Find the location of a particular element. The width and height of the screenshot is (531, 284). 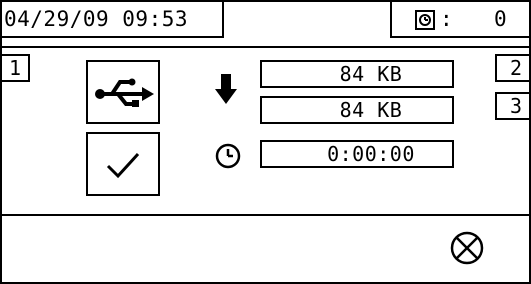

total-size-field: 84 KB is located at coordinates (357, 110).